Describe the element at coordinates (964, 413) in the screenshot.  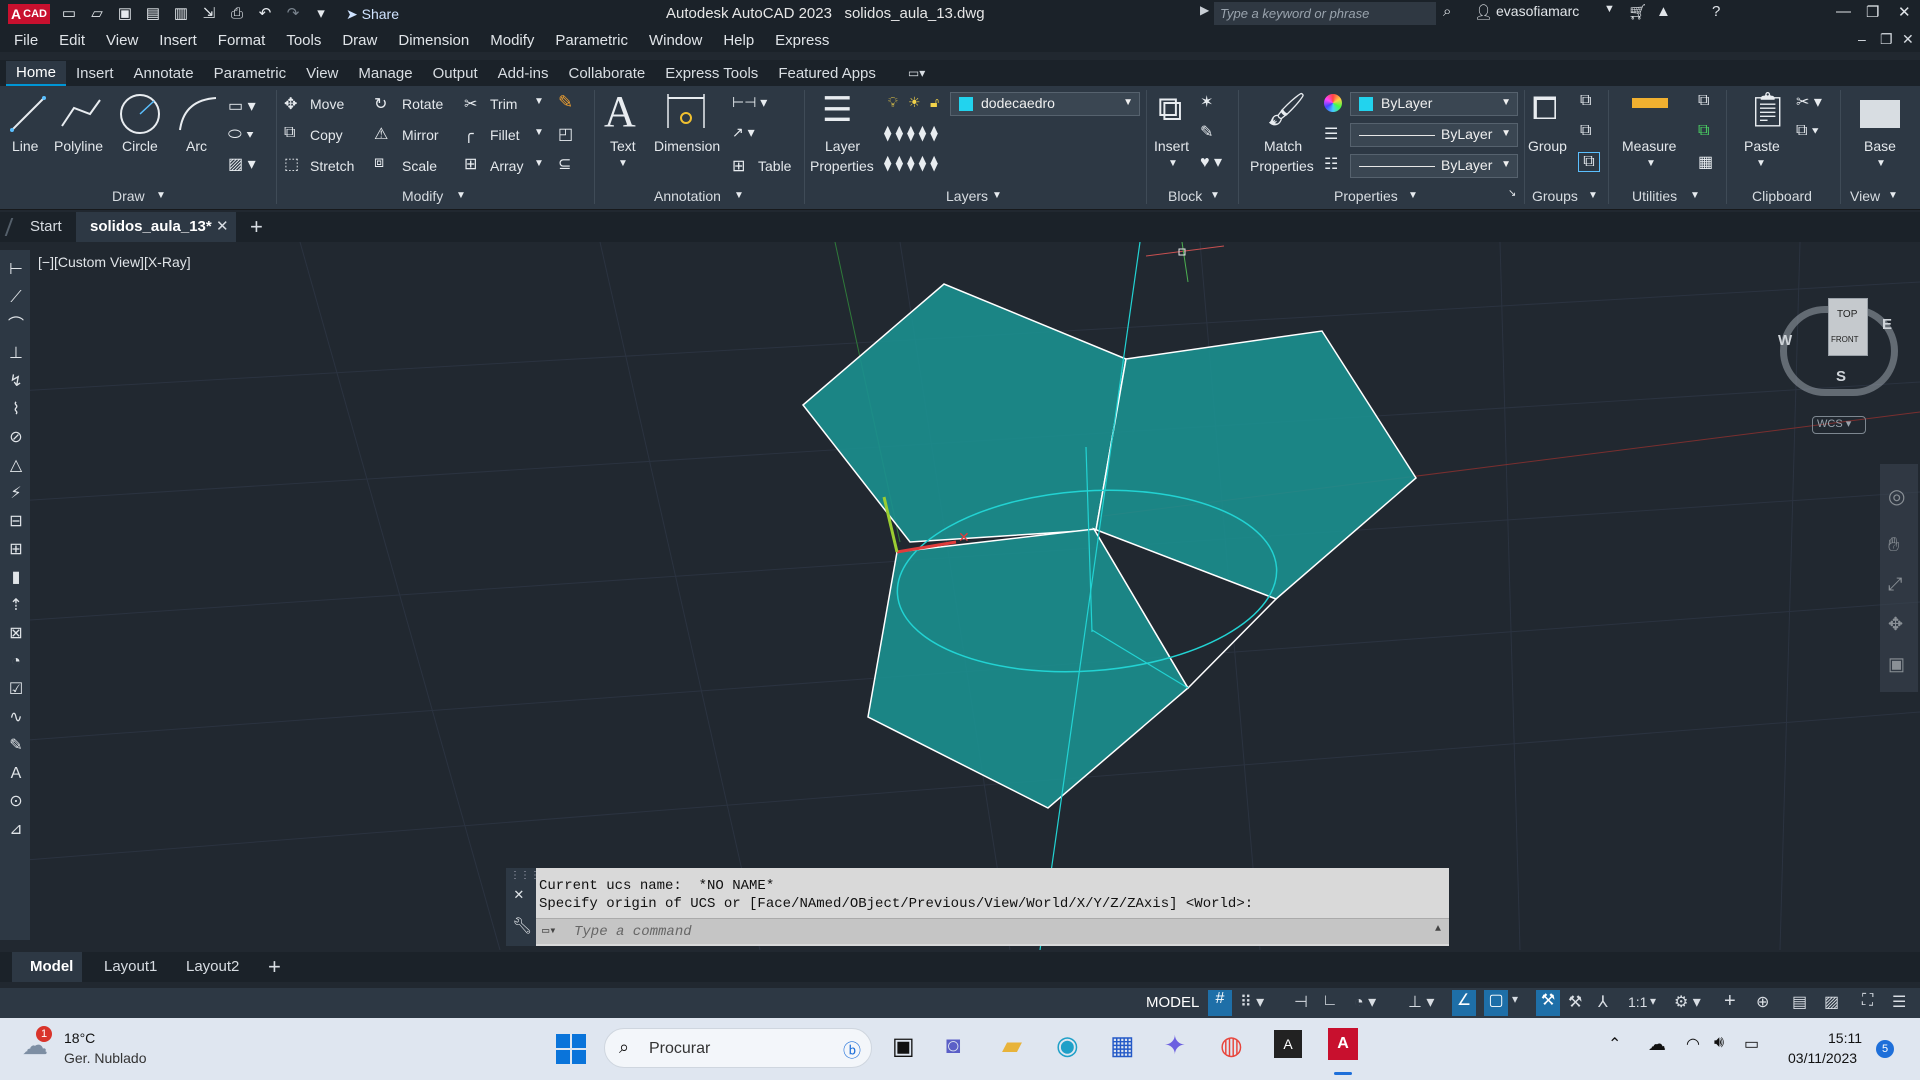
I see `pentagon-face-top-left` at that location.